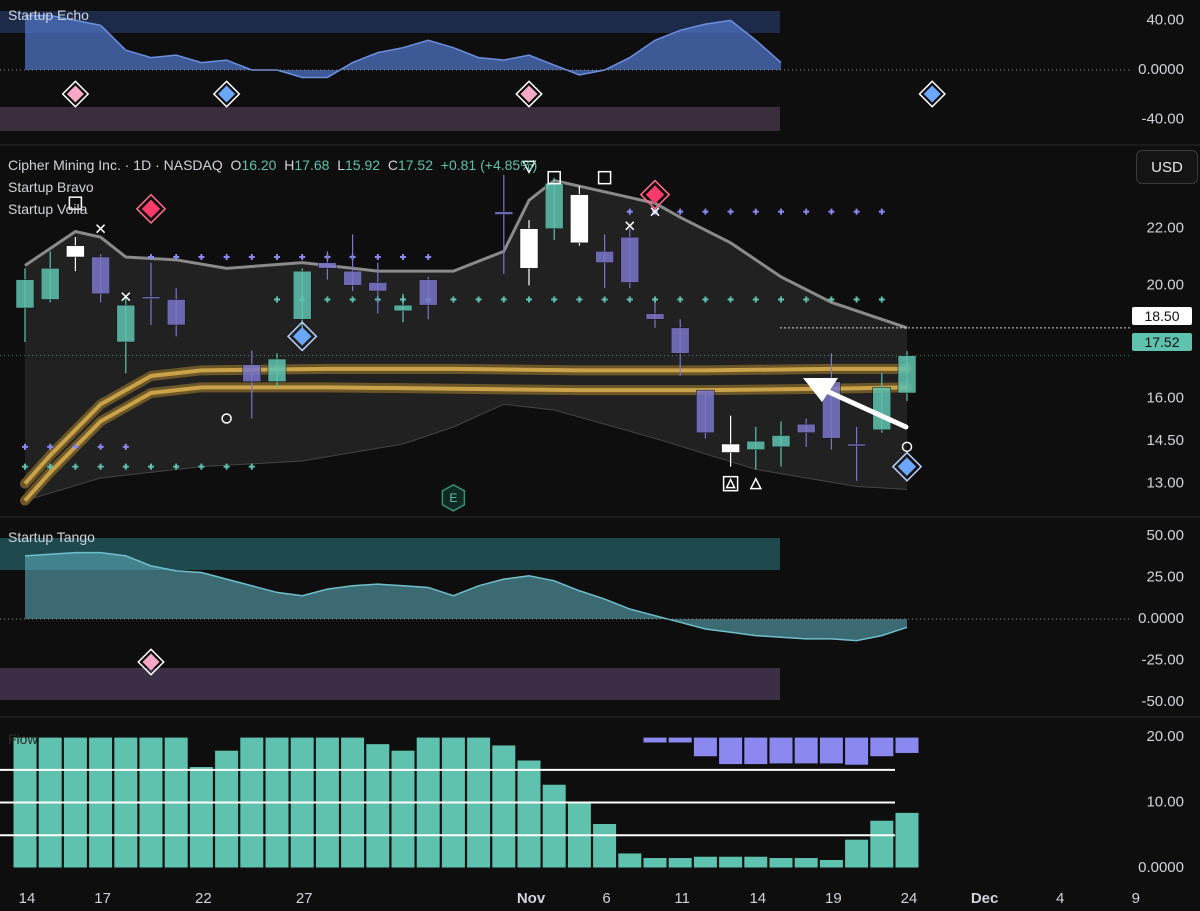 The width and height of the screenshot is (1200, 911). I want to click on high-label: H, so click(289, 165).